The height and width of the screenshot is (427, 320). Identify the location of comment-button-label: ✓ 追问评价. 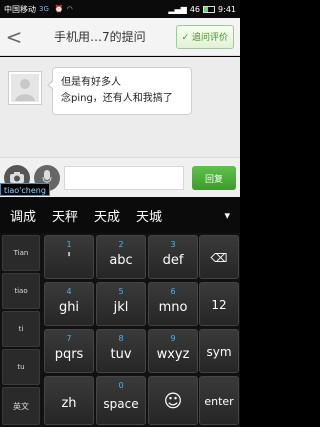
(204, 38).